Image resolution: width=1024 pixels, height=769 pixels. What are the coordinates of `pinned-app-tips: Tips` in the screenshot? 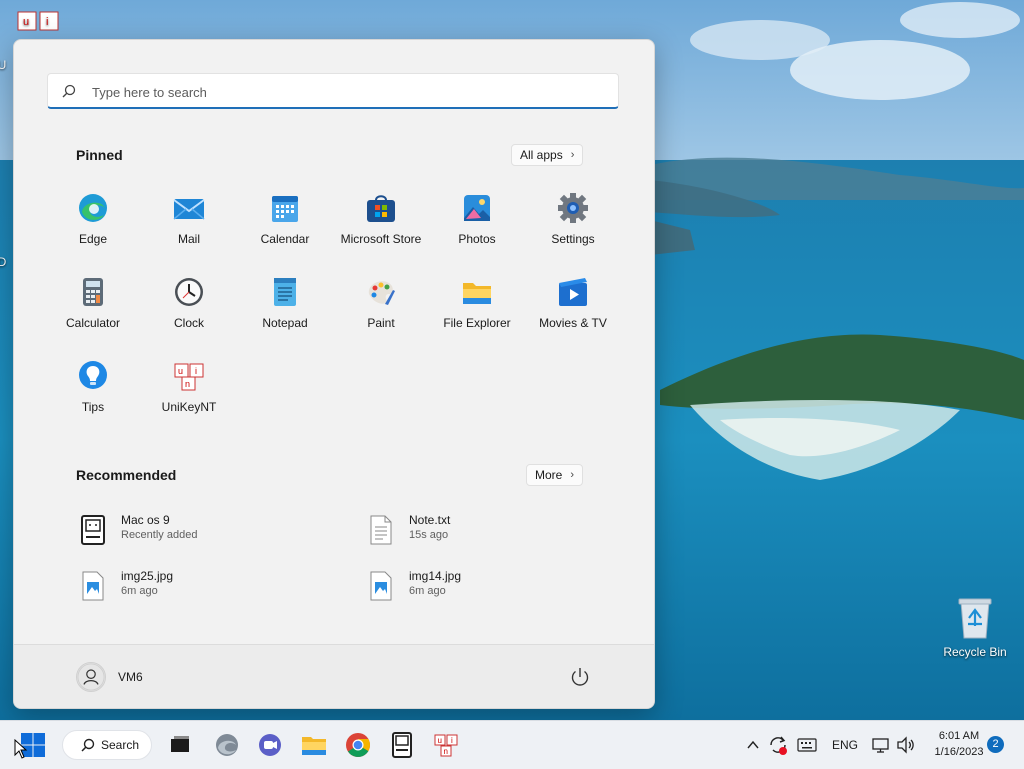 It's located at (93, 389).